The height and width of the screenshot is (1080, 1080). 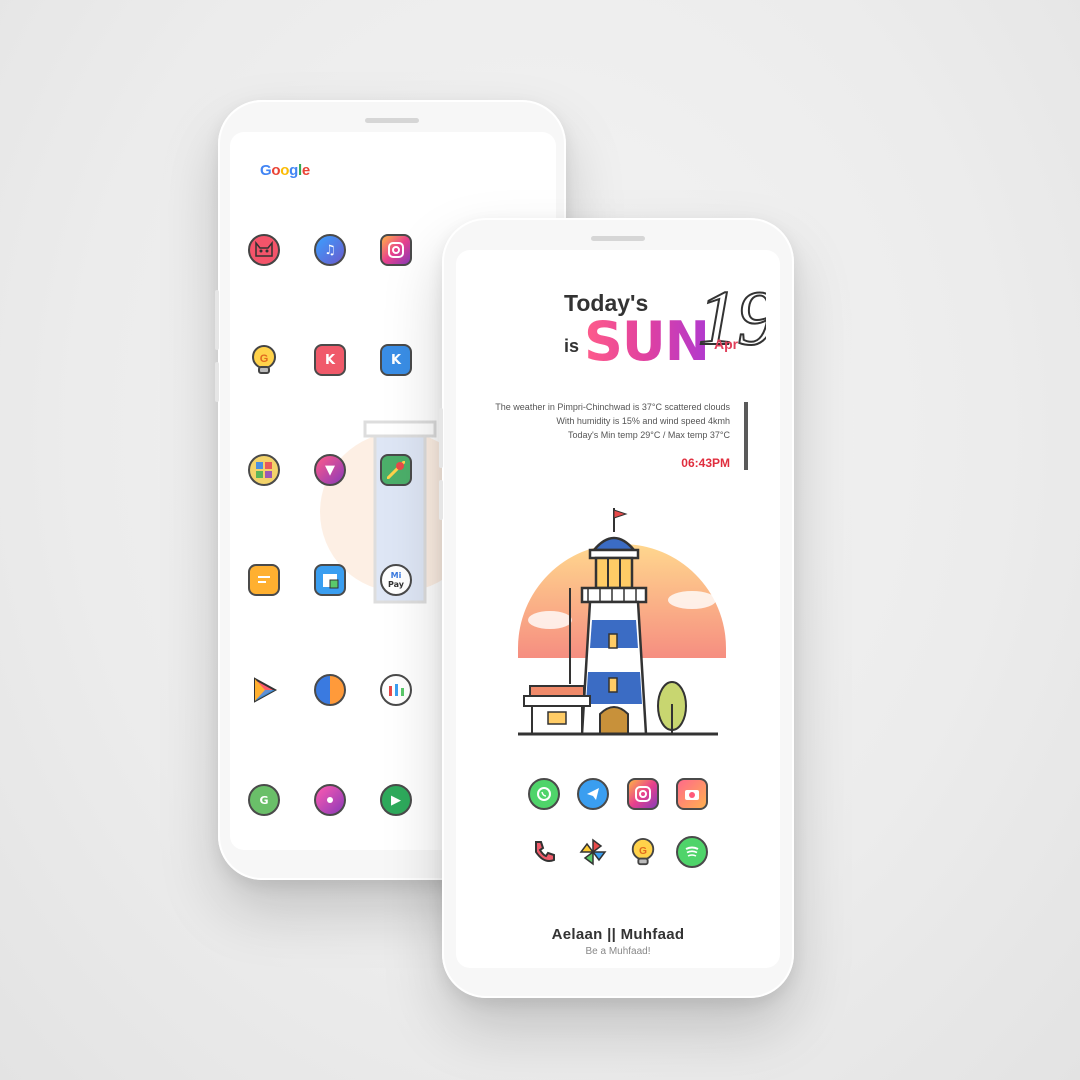 What do you see at coordinates (264, 690) in the screenshot?
I see `play-store-icon` at bounding box center [264, 690].